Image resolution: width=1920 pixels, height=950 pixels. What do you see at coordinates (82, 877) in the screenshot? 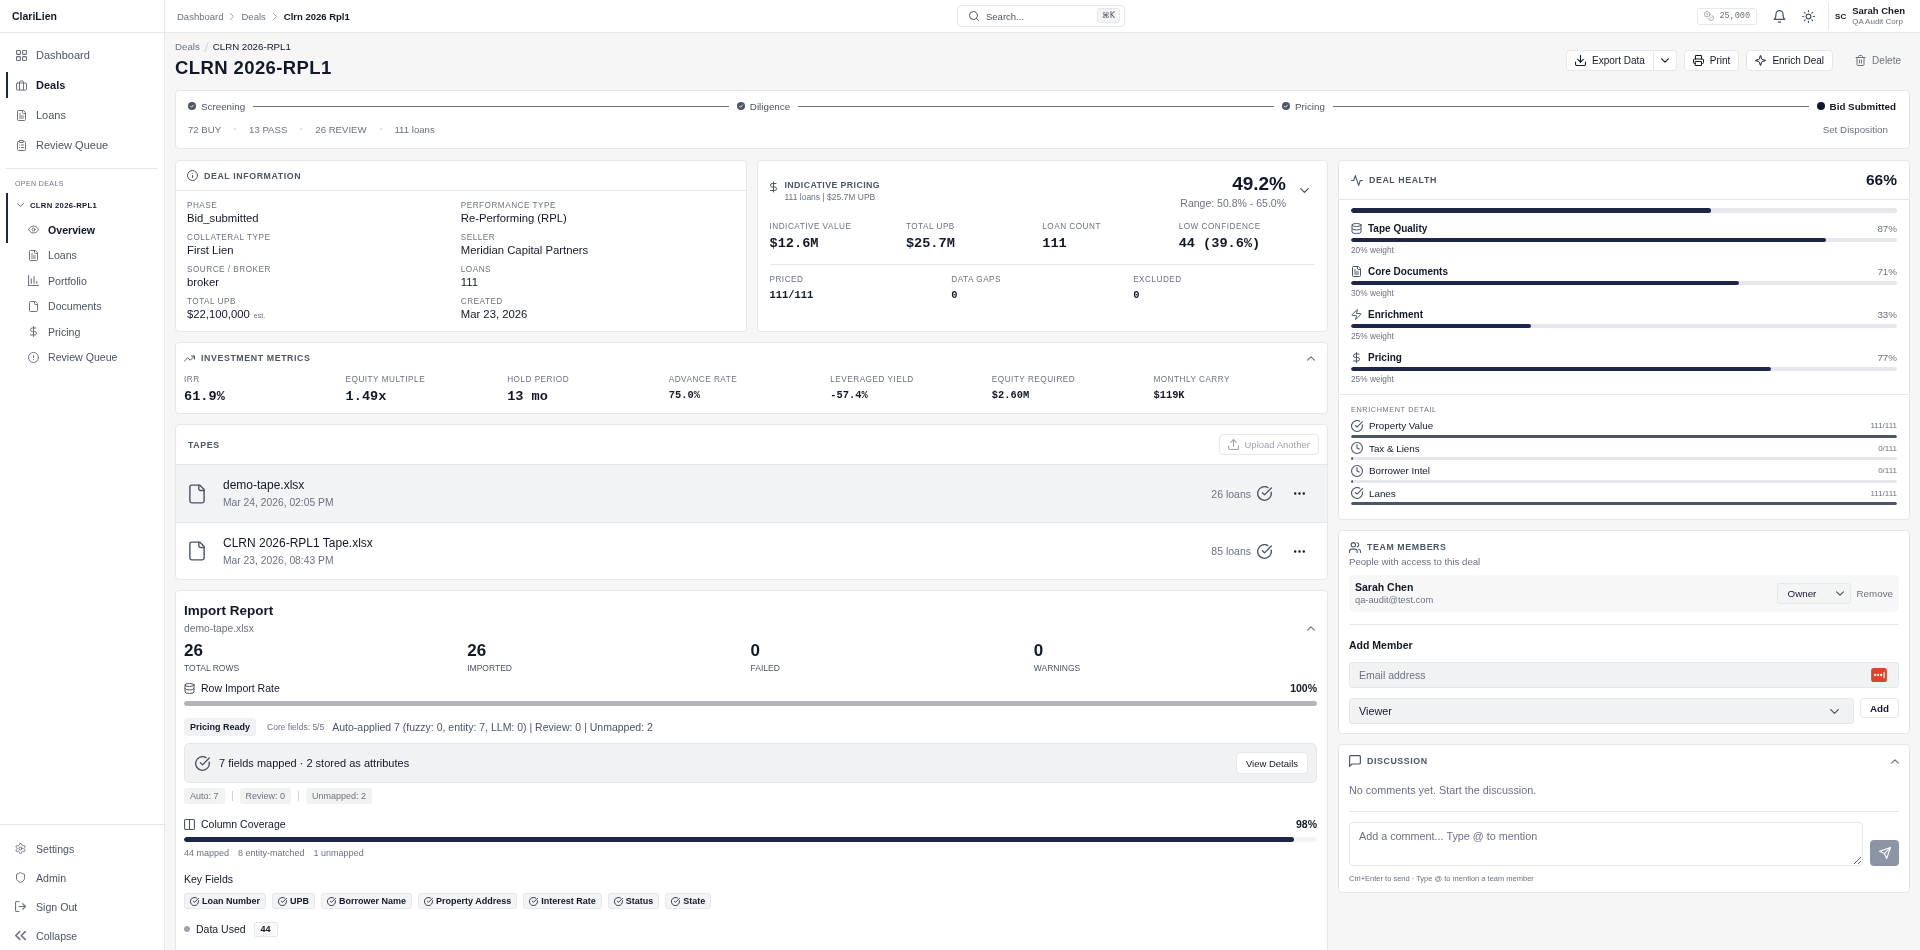
I see `sidebar-link: Admin` at bounding box center [82, 877].